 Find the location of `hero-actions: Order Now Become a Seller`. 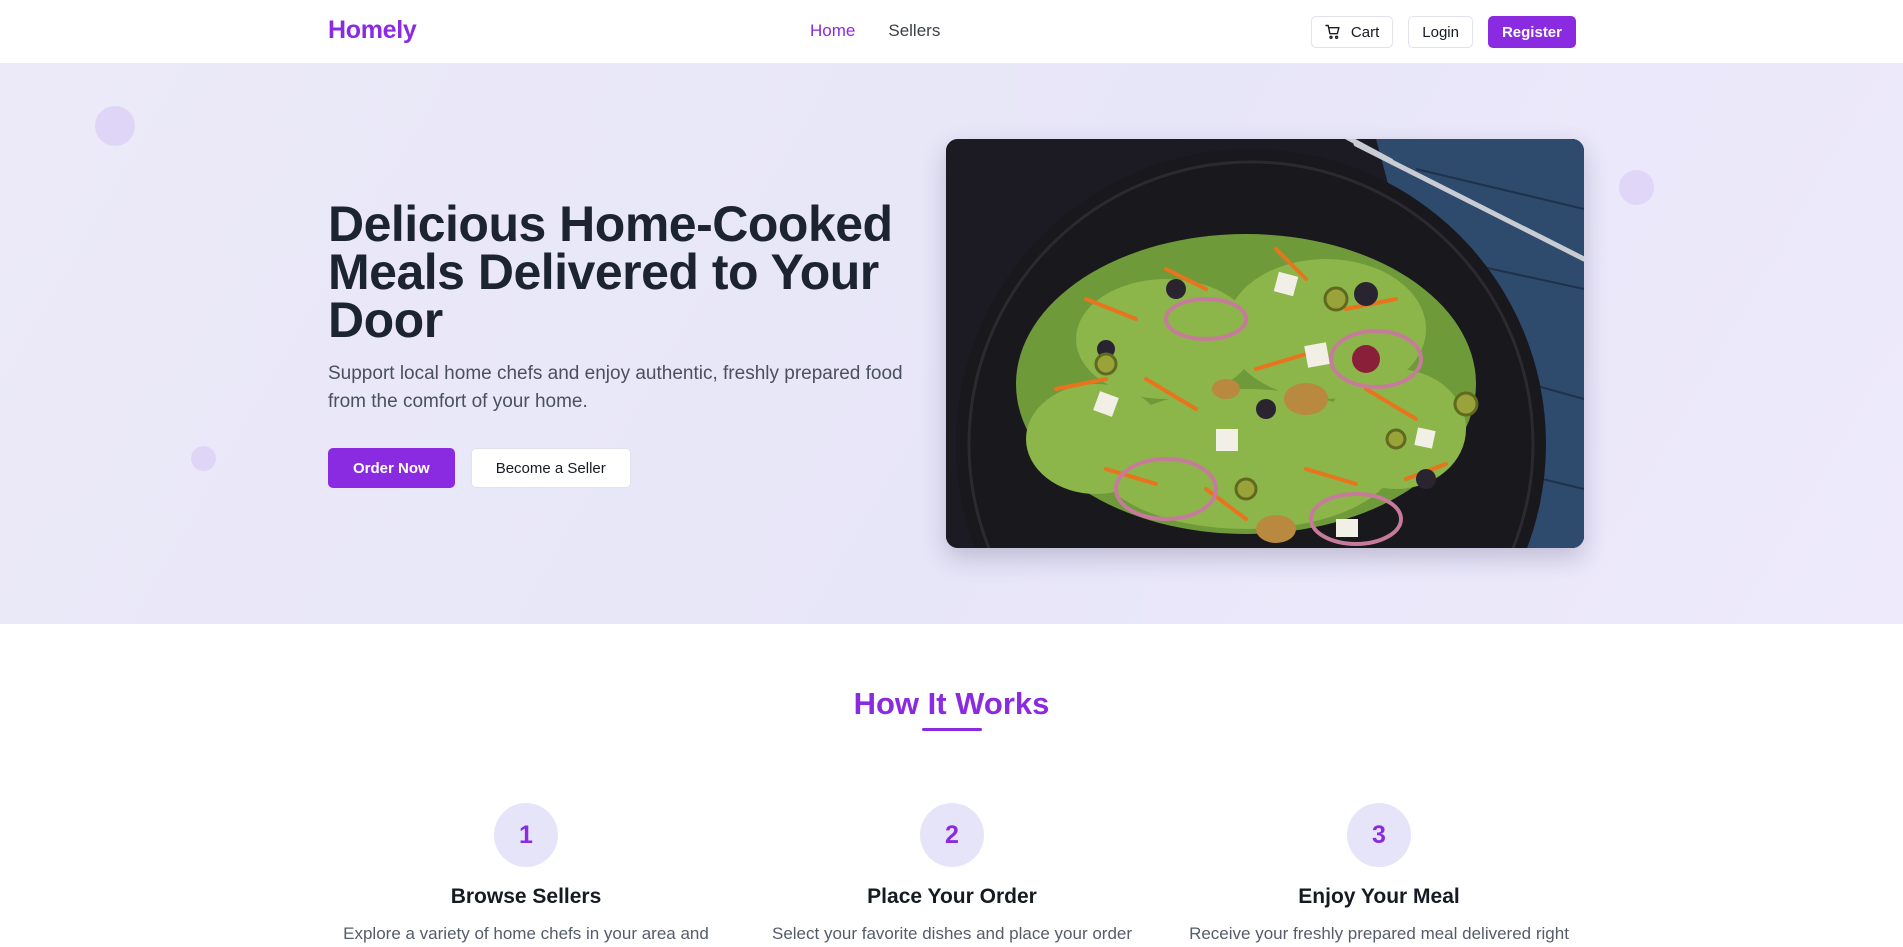

hero-actions: Order Now Become a Seller is located at coordinates (479, 468).